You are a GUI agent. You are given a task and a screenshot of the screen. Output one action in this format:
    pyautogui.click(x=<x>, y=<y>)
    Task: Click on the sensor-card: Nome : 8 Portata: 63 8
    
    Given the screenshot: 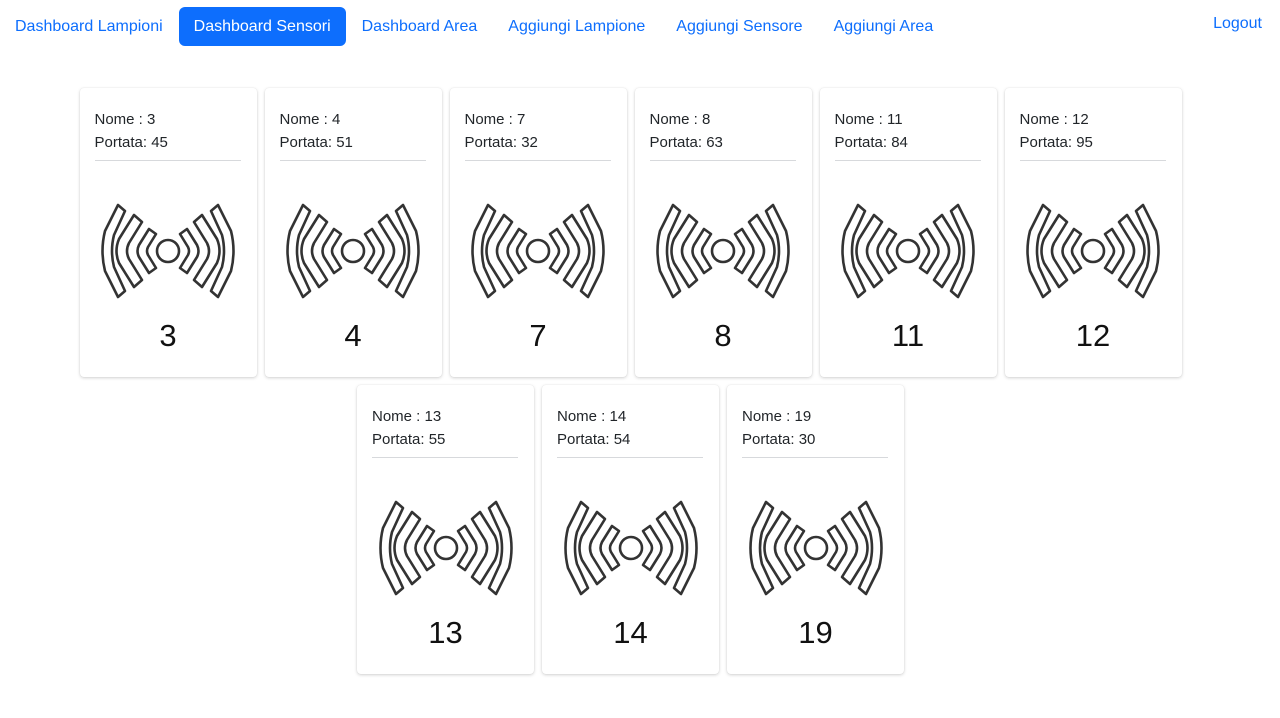 What is the action you would take?
    pyautogui.click(x=723, y=232)
    